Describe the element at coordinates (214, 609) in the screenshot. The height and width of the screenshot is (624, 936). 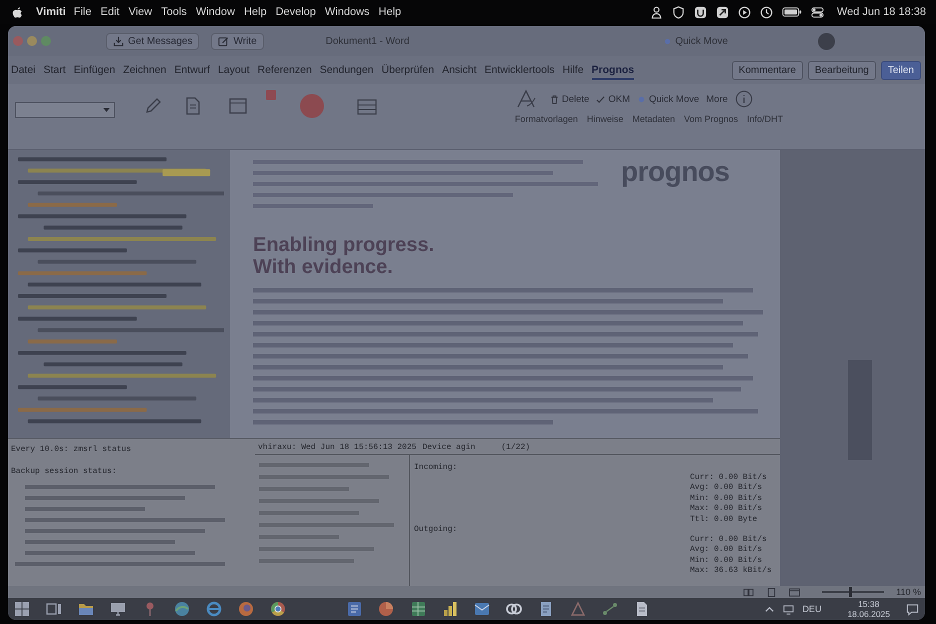
I see `ring-bar-icon` at that location.